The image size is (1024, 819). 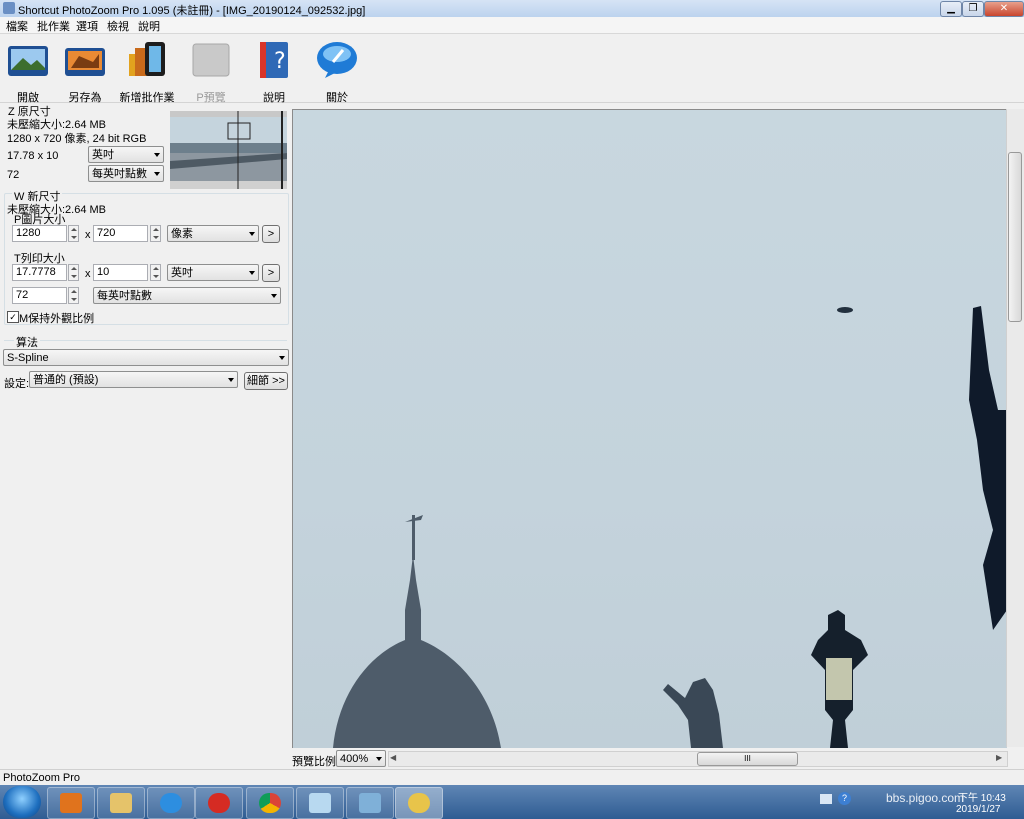 I want to click on about-button: 關於, so click(x=337, y=72).